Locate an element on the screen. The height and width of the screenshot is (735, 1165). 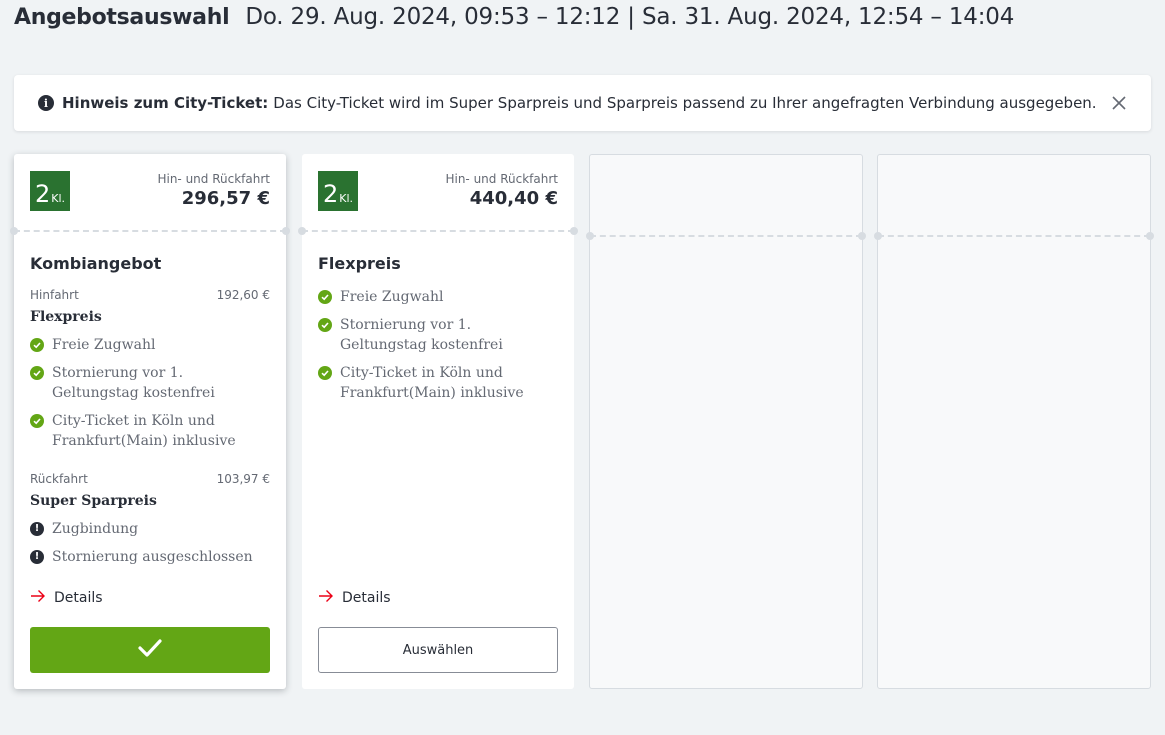
outbound-price: 192,60 € is located at coordinates (243, 295).